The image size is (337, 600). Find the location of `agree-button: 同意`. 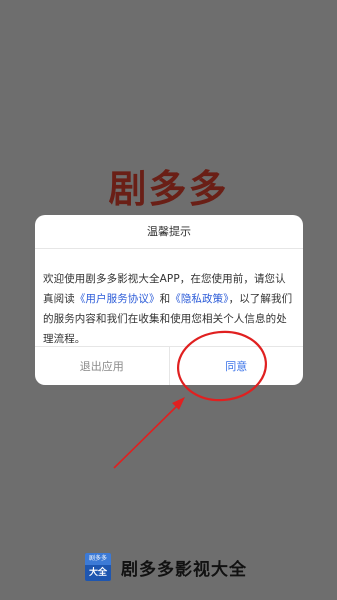

agree-button: 同意 is located at coordinates (237, 366).